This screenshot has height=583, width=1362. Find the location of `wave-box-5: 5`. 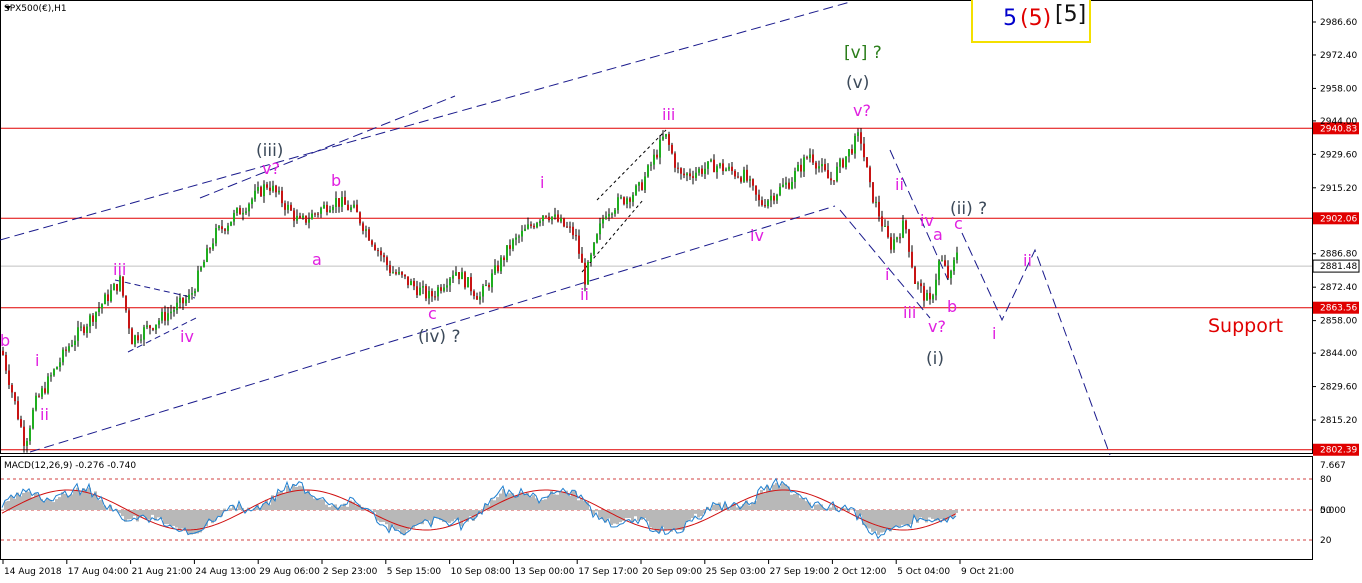

wave-box-5: 5 is located at coordinates (1010, 18).